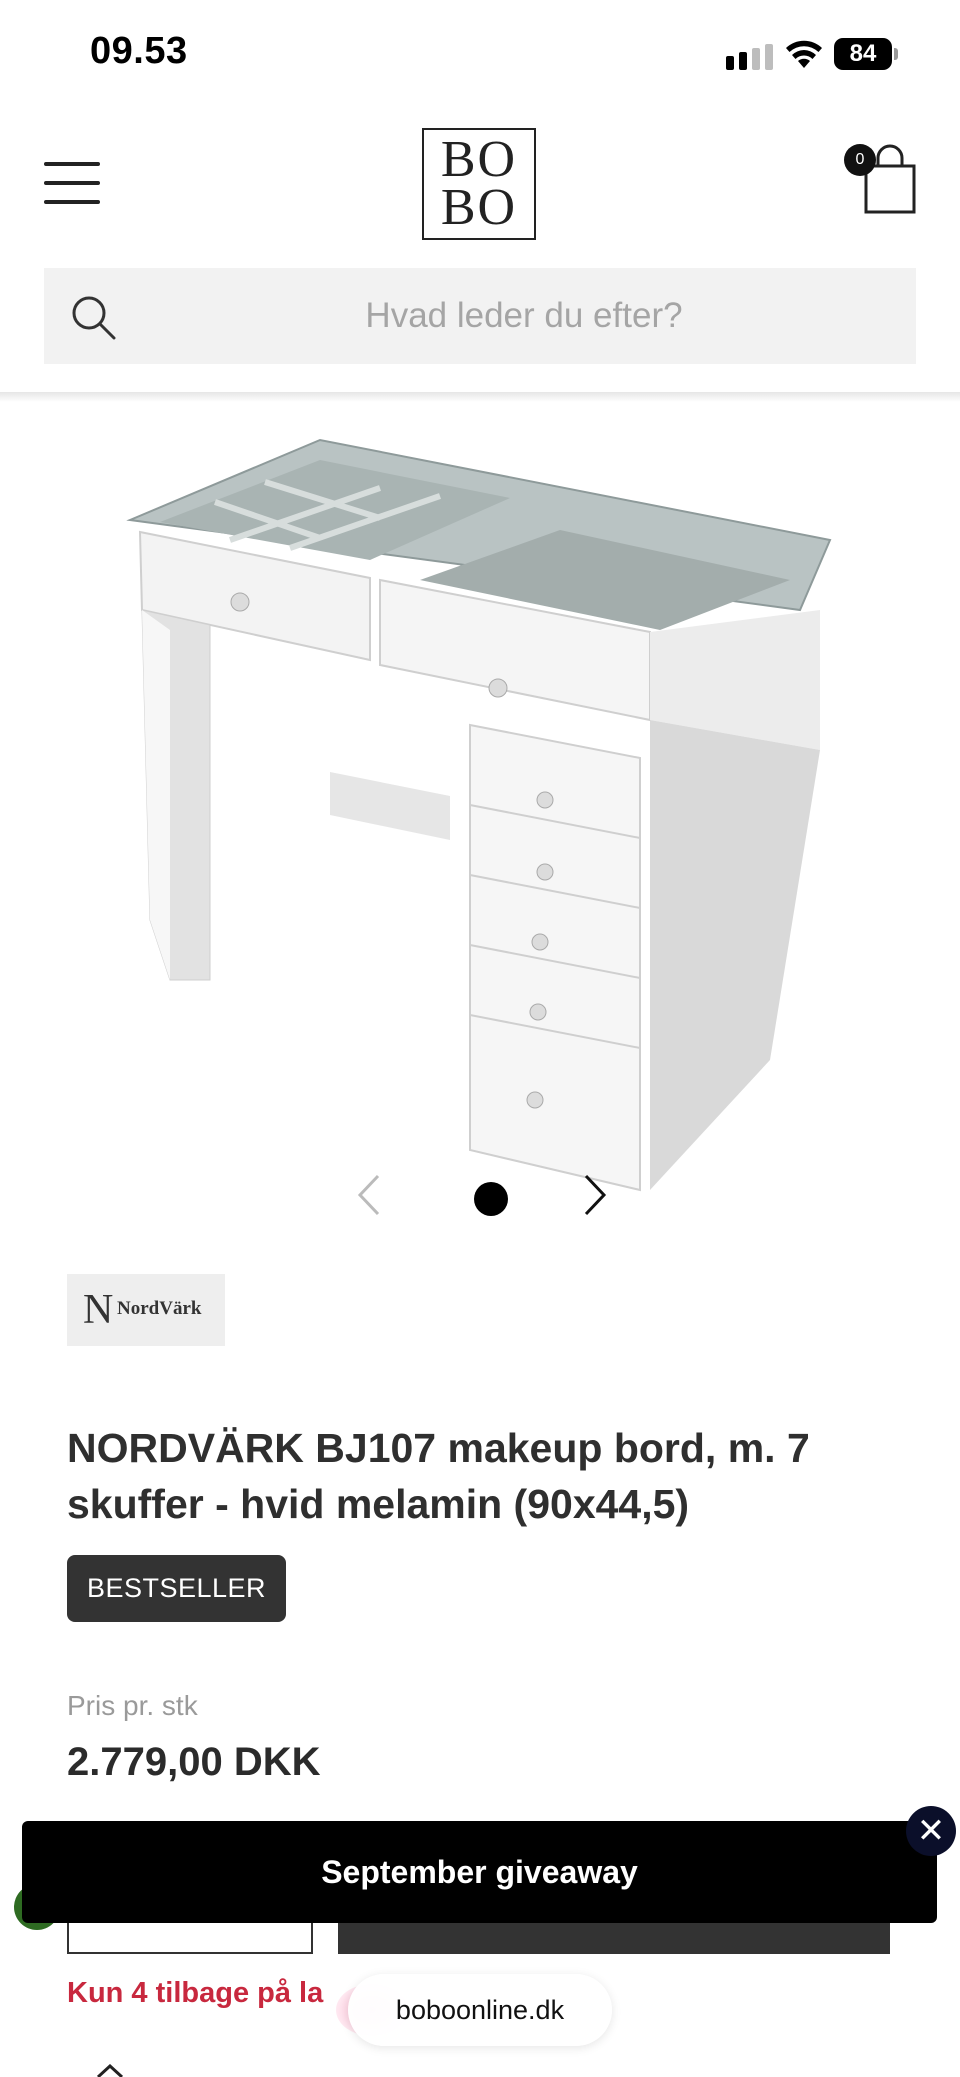  What do you see at coordinates (195, 1993) in the screenshot?
I see `stock-status: Kun 4 tilbage på la` at bounding box center [195, 1993].